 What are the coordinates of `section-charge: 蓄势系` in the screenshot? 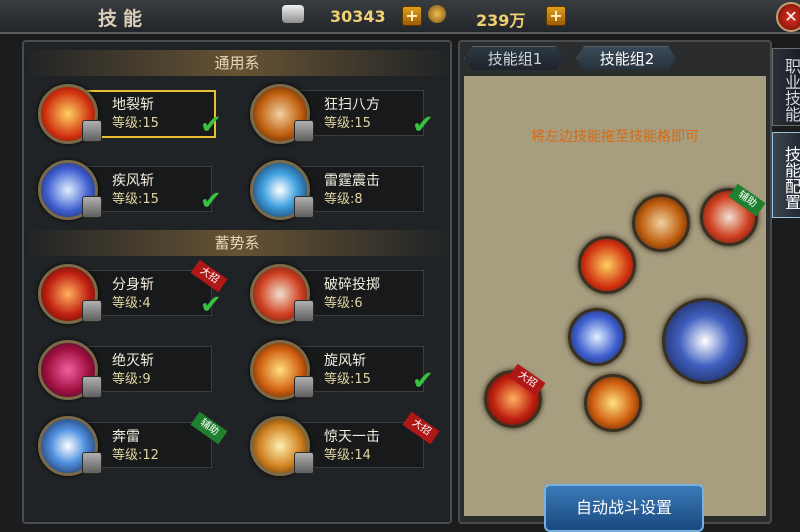 It's located at (237, 243).